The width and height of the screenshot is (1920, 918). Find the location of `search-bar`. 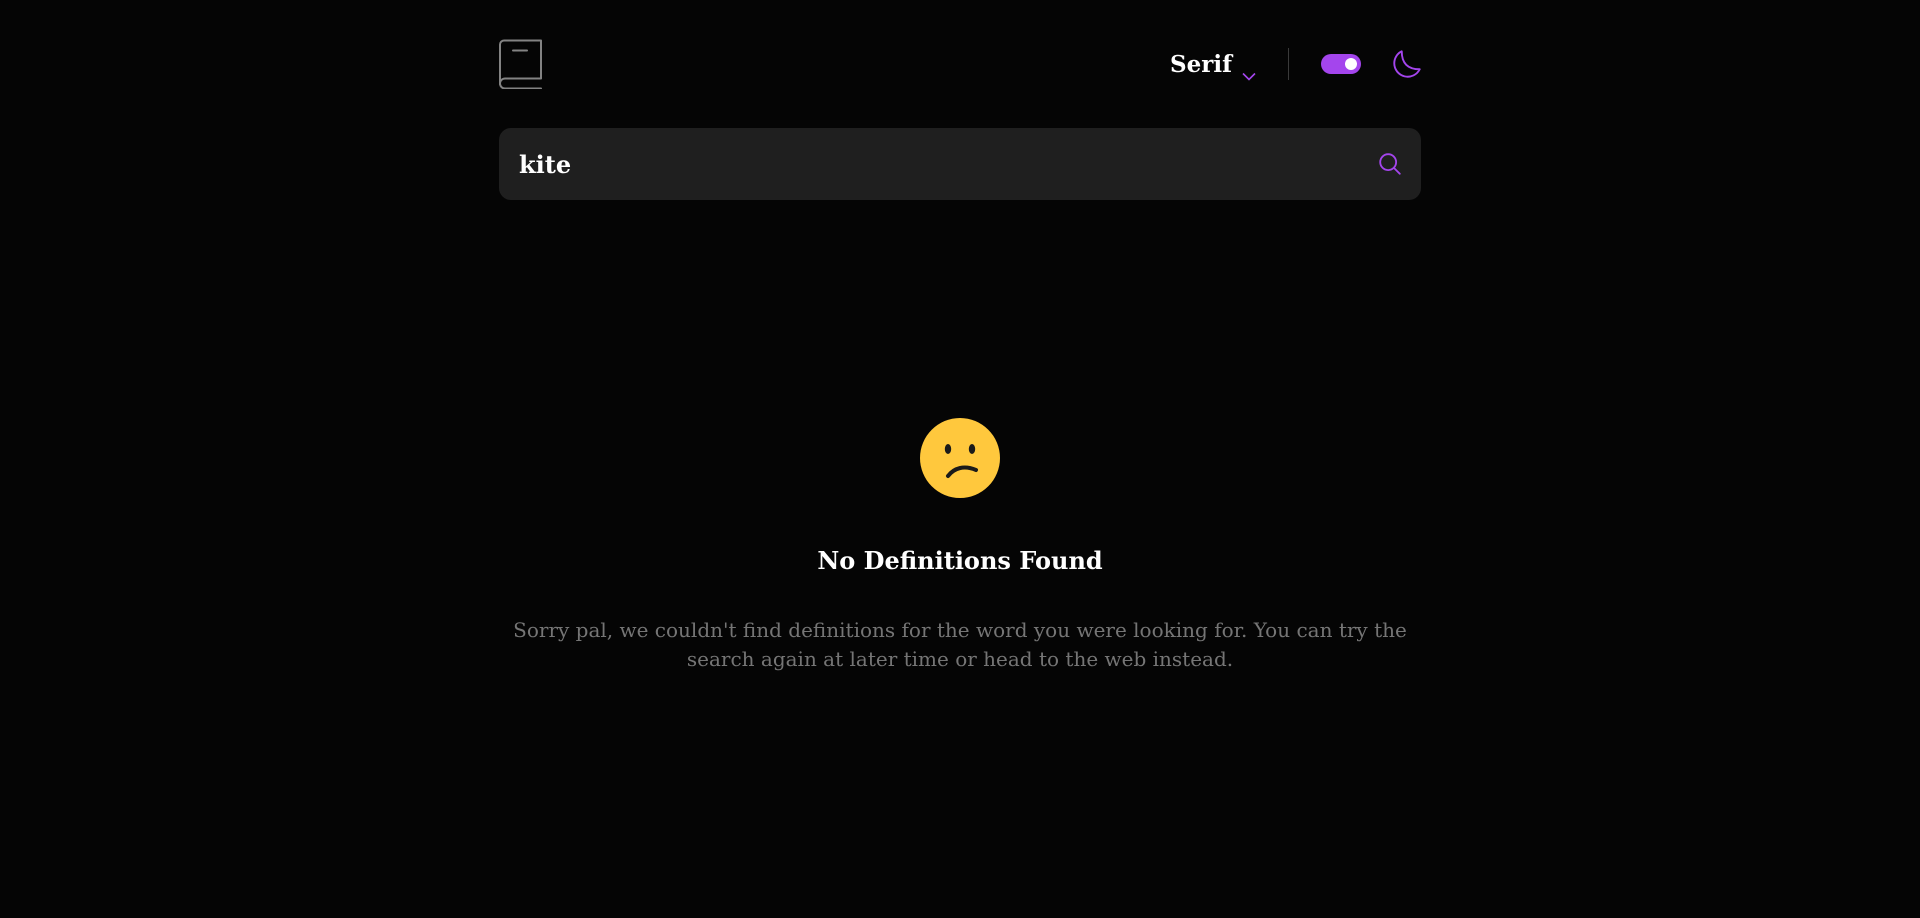

search-bar is located at coordinates (960, 164).